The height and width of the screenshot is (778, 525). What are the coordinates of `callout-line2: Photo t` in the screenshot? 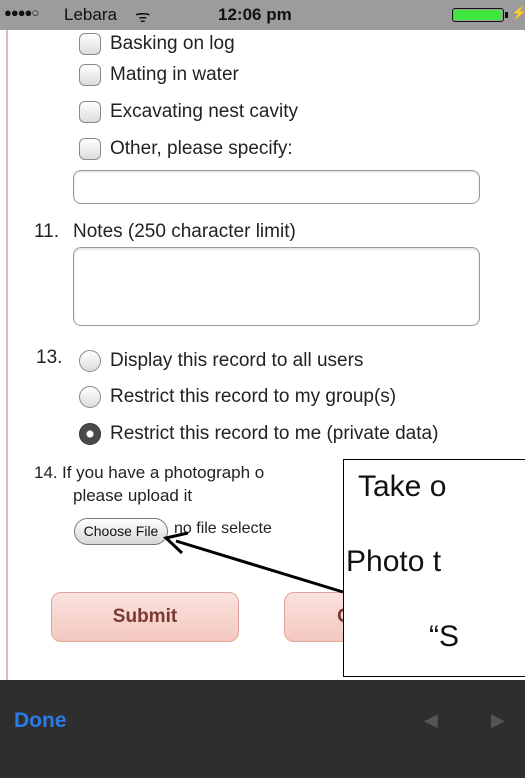 It's located at (394, 561).